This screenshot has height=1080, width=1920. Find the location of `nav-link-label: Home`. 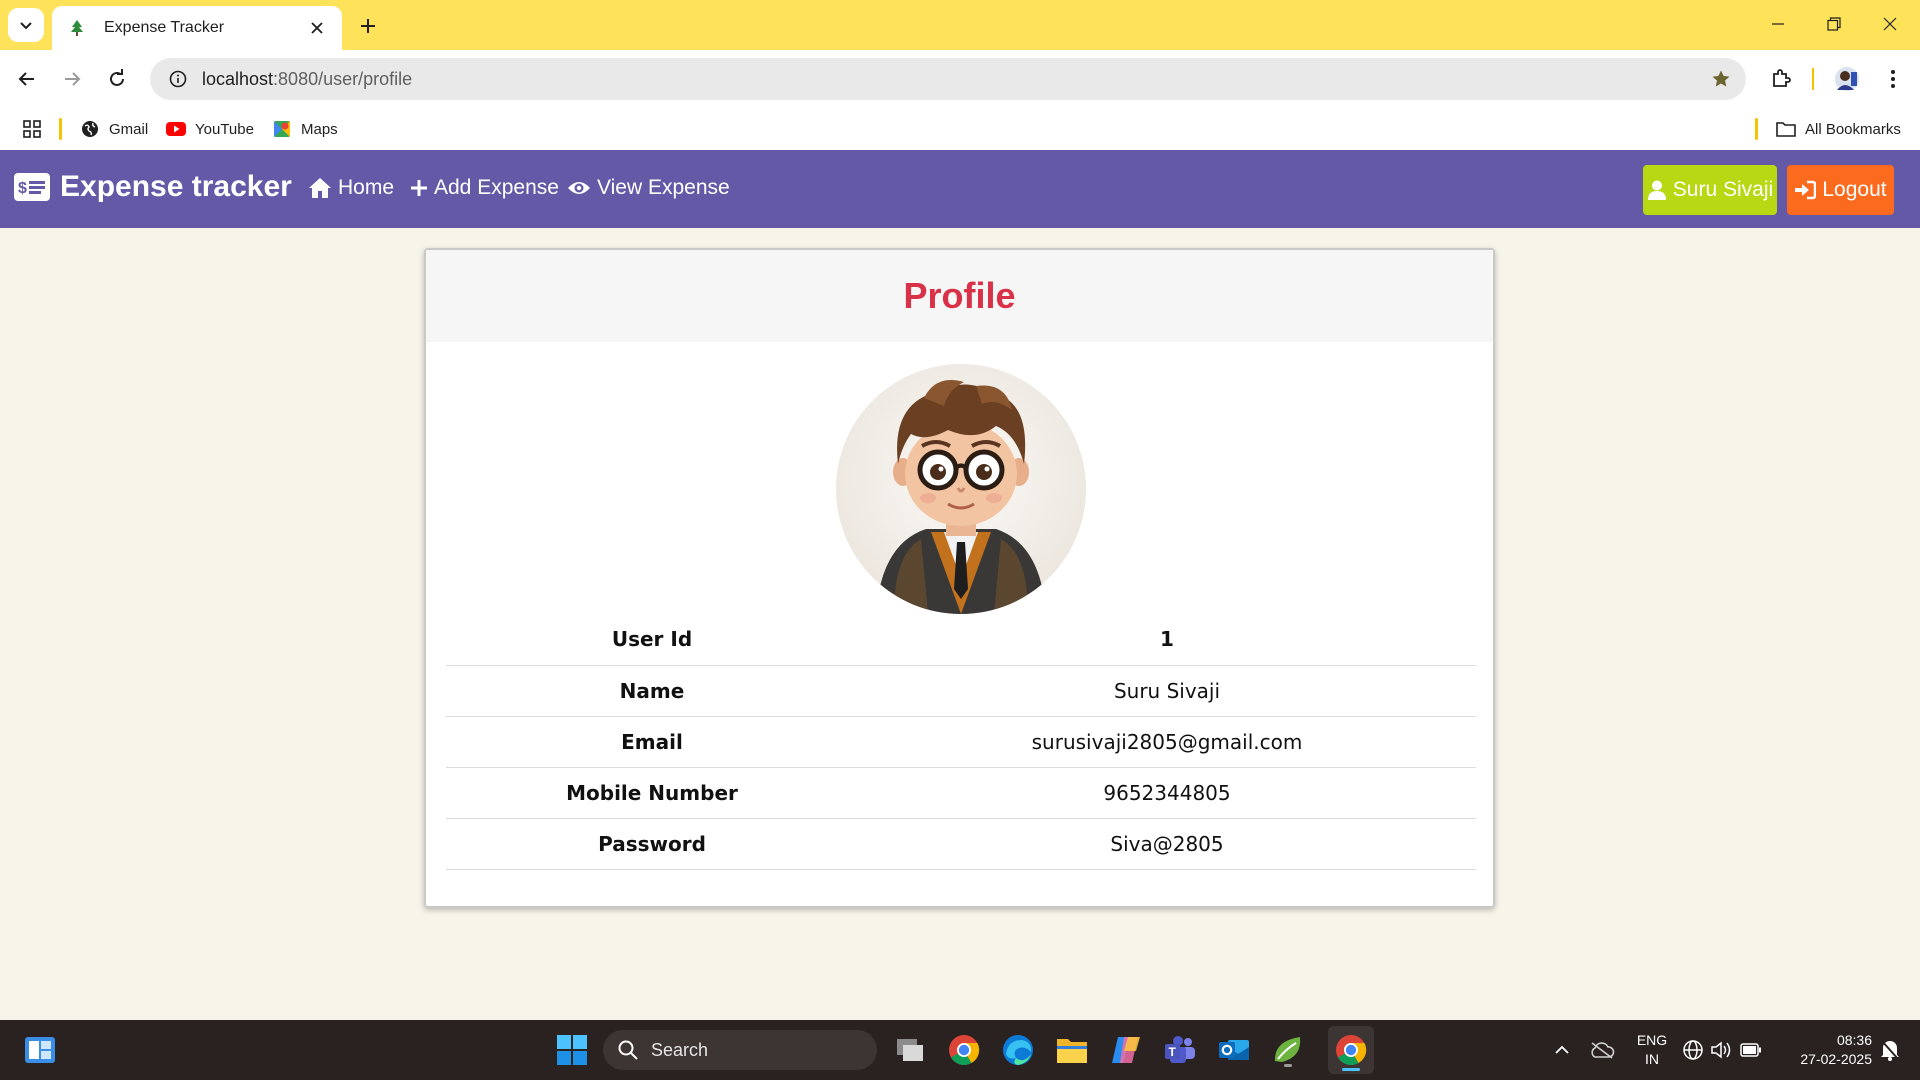

nav-link-label: Home is located at coordinates (366, 187).